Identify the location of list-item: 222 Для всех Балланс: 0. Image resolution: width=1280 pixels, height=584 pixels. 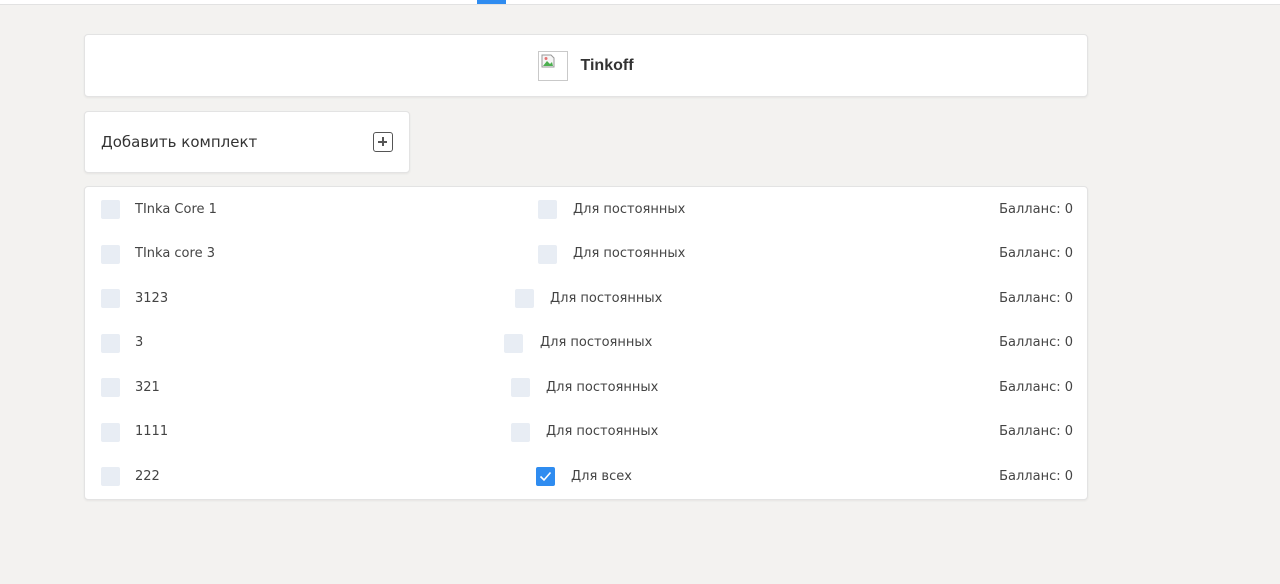
(587, 476).